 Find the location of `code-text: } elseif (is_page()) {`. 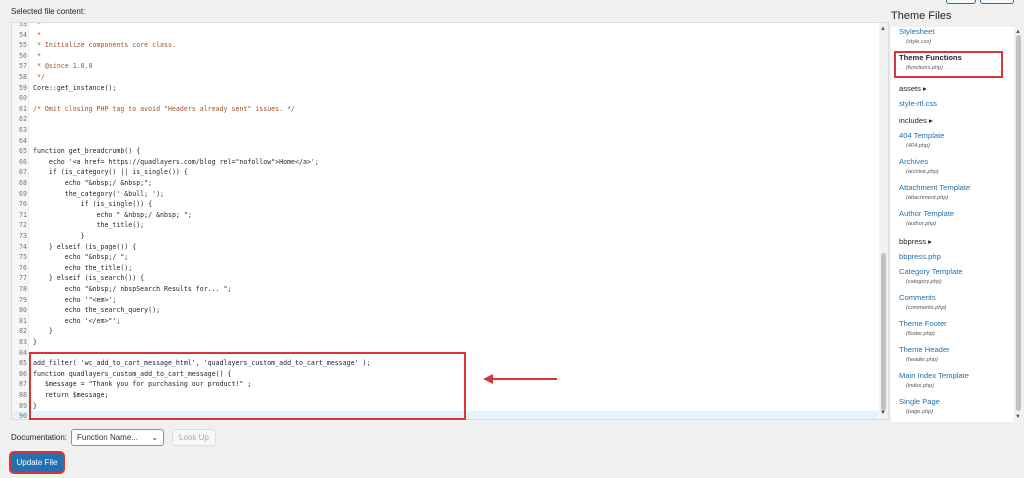

code-text: } elseif (is_page()) { is located at coordinates (84, 247).